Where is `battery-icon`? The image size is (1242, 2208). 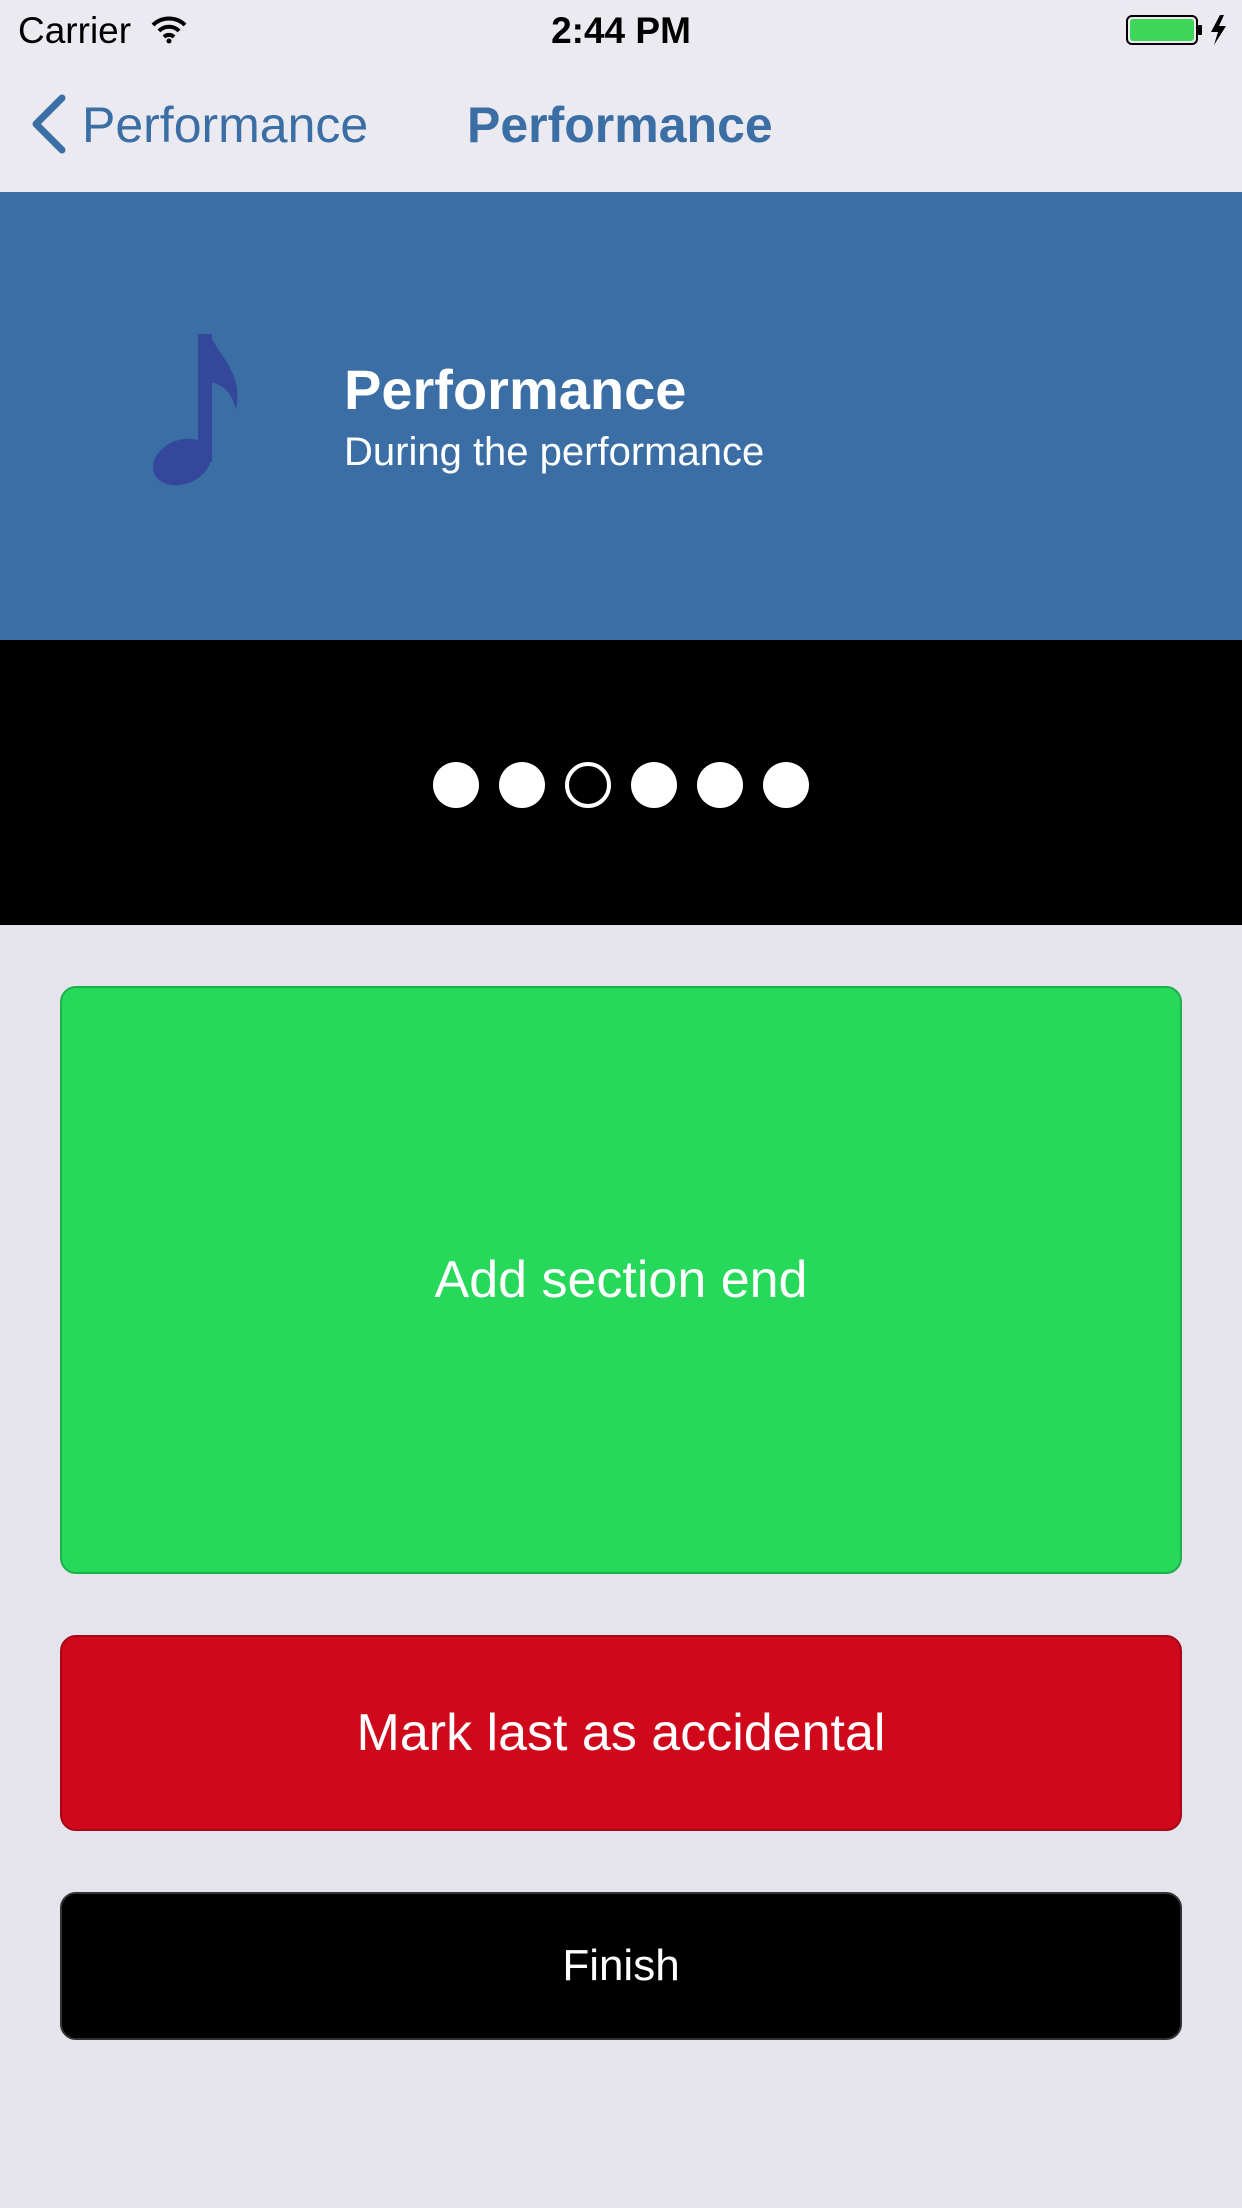
battery-icon is located at coordinates (1176, 30).